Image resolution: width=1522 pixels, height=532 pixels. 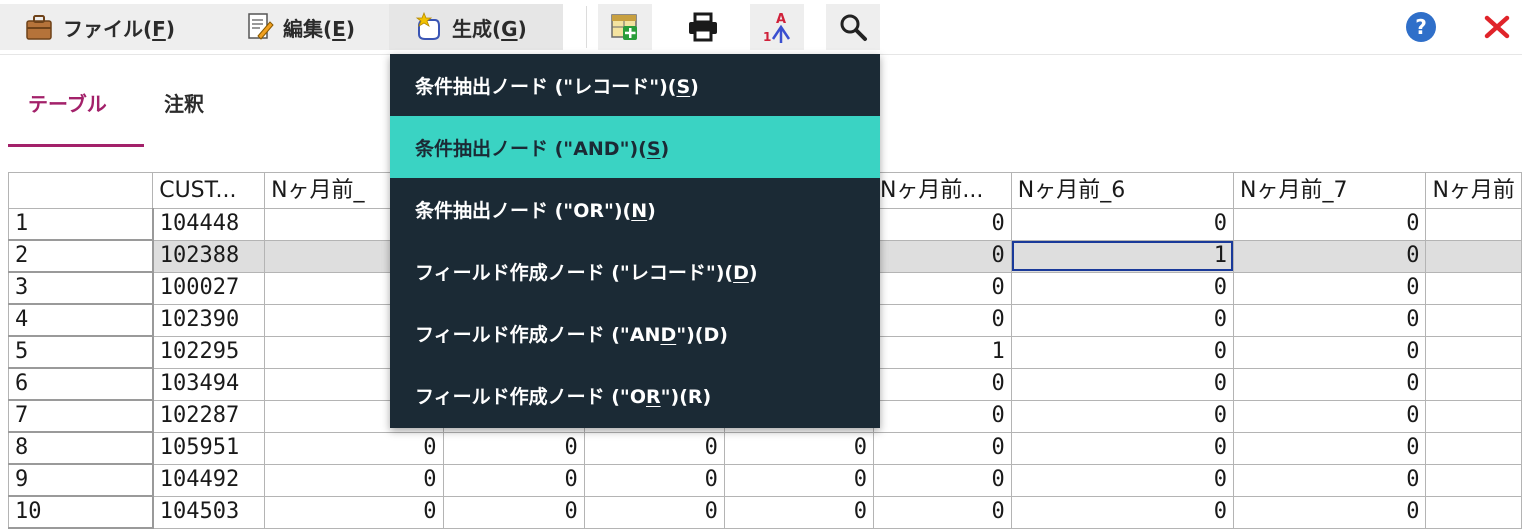 What do you see at coordinates (209, 416) in the screenshot?
I see `table-cell-customer-id: 102287` at bounding box center [209, 416].